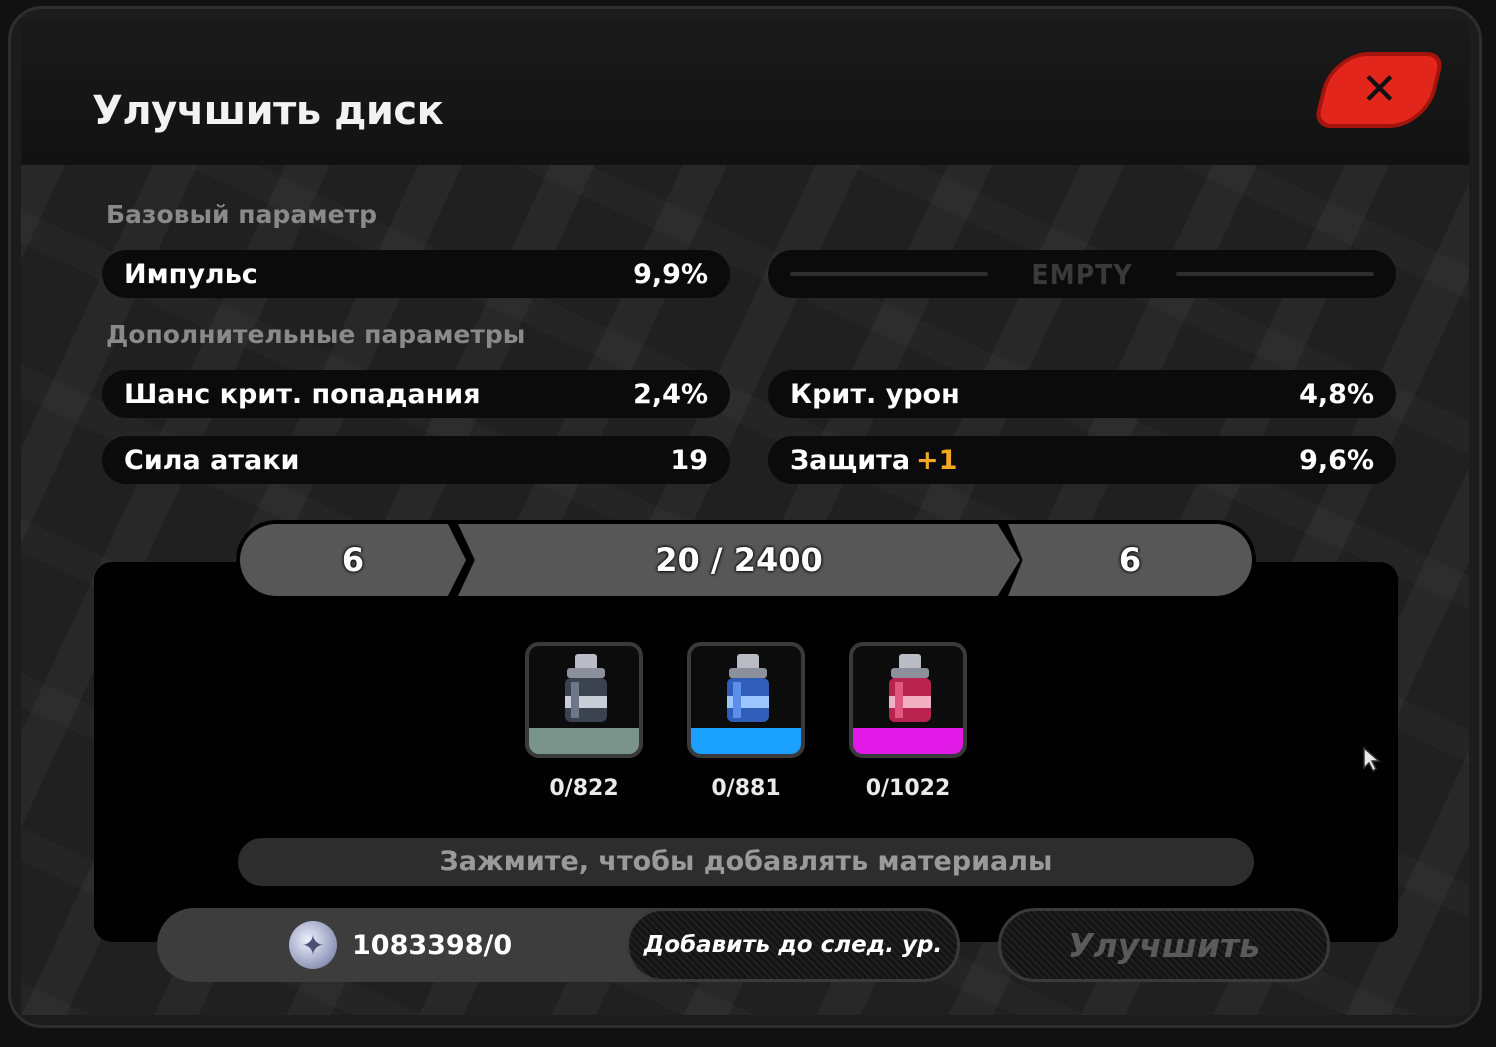 Image resolution: width=1496 pixels, height=1047 pixels. Describe the element at coordinates (746, 788) in the screenshot. I see `material-count: 0/881` at that location.